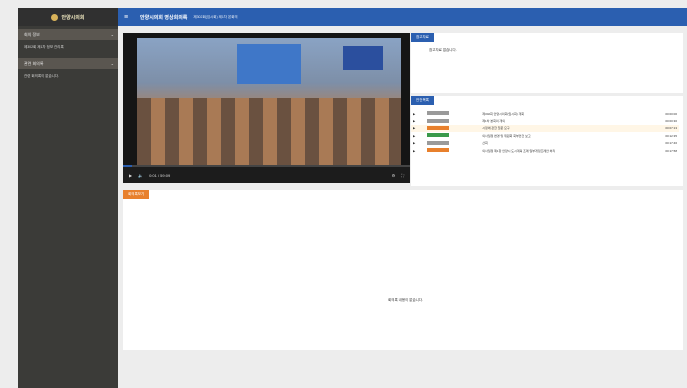  What do you see at coordinates (68, 47) in the screenshot?
I see `sidebar-item: 제302회 제1차 정보 관리록` at bounding box center [68, 47].